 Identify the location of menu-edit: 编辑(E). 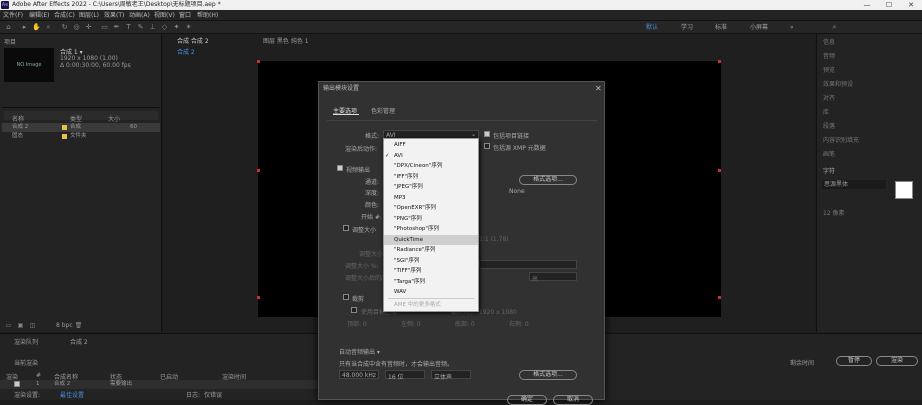
(39, 15).